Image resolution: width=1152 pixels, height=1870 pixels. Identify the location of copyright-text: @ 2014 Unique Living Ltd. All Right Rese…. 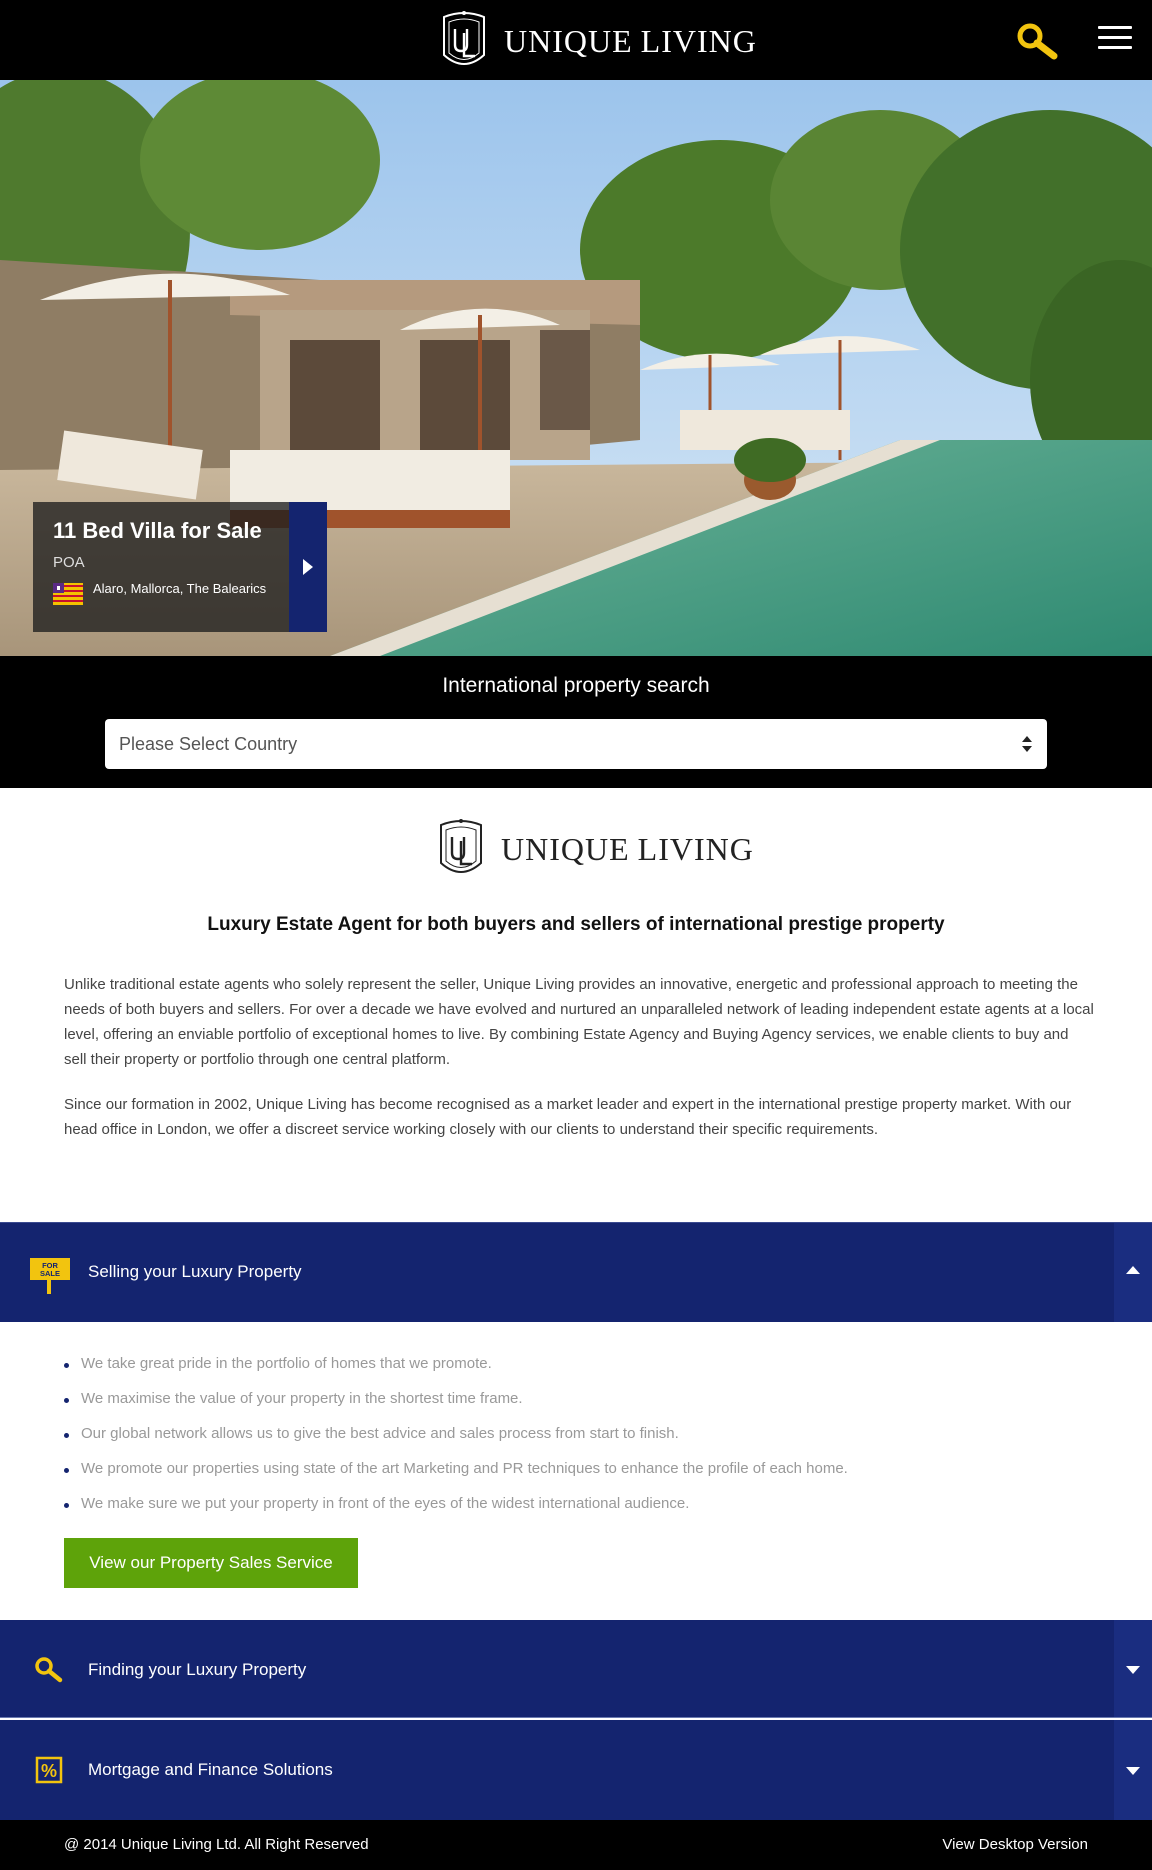
(216, 1844).